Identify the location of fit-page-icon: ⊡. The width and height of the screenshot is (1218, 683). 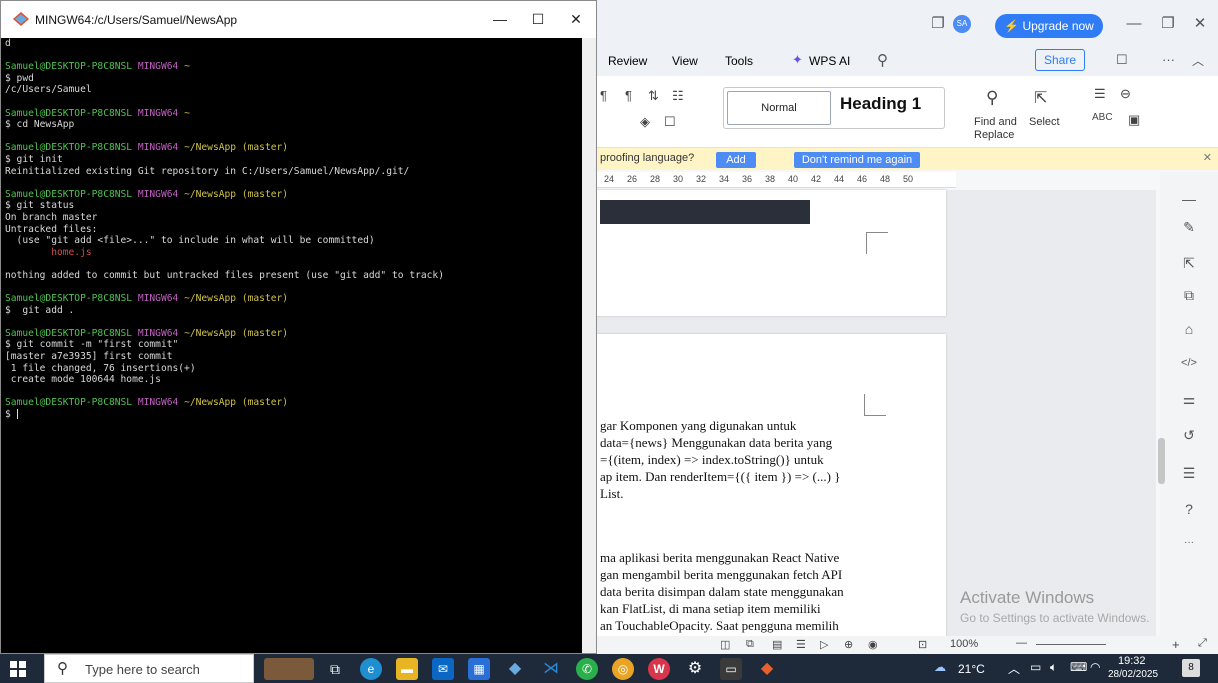
(922, 644).